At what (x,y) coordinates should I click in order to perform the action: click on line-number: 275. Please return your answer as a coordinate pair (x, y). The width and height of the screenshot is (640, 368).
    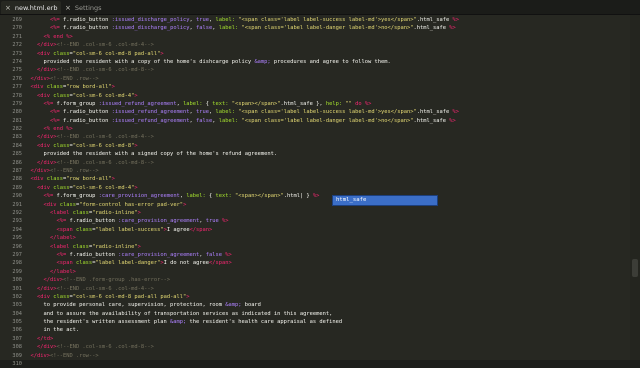
    Looking at the image, I should click on (17, 70).